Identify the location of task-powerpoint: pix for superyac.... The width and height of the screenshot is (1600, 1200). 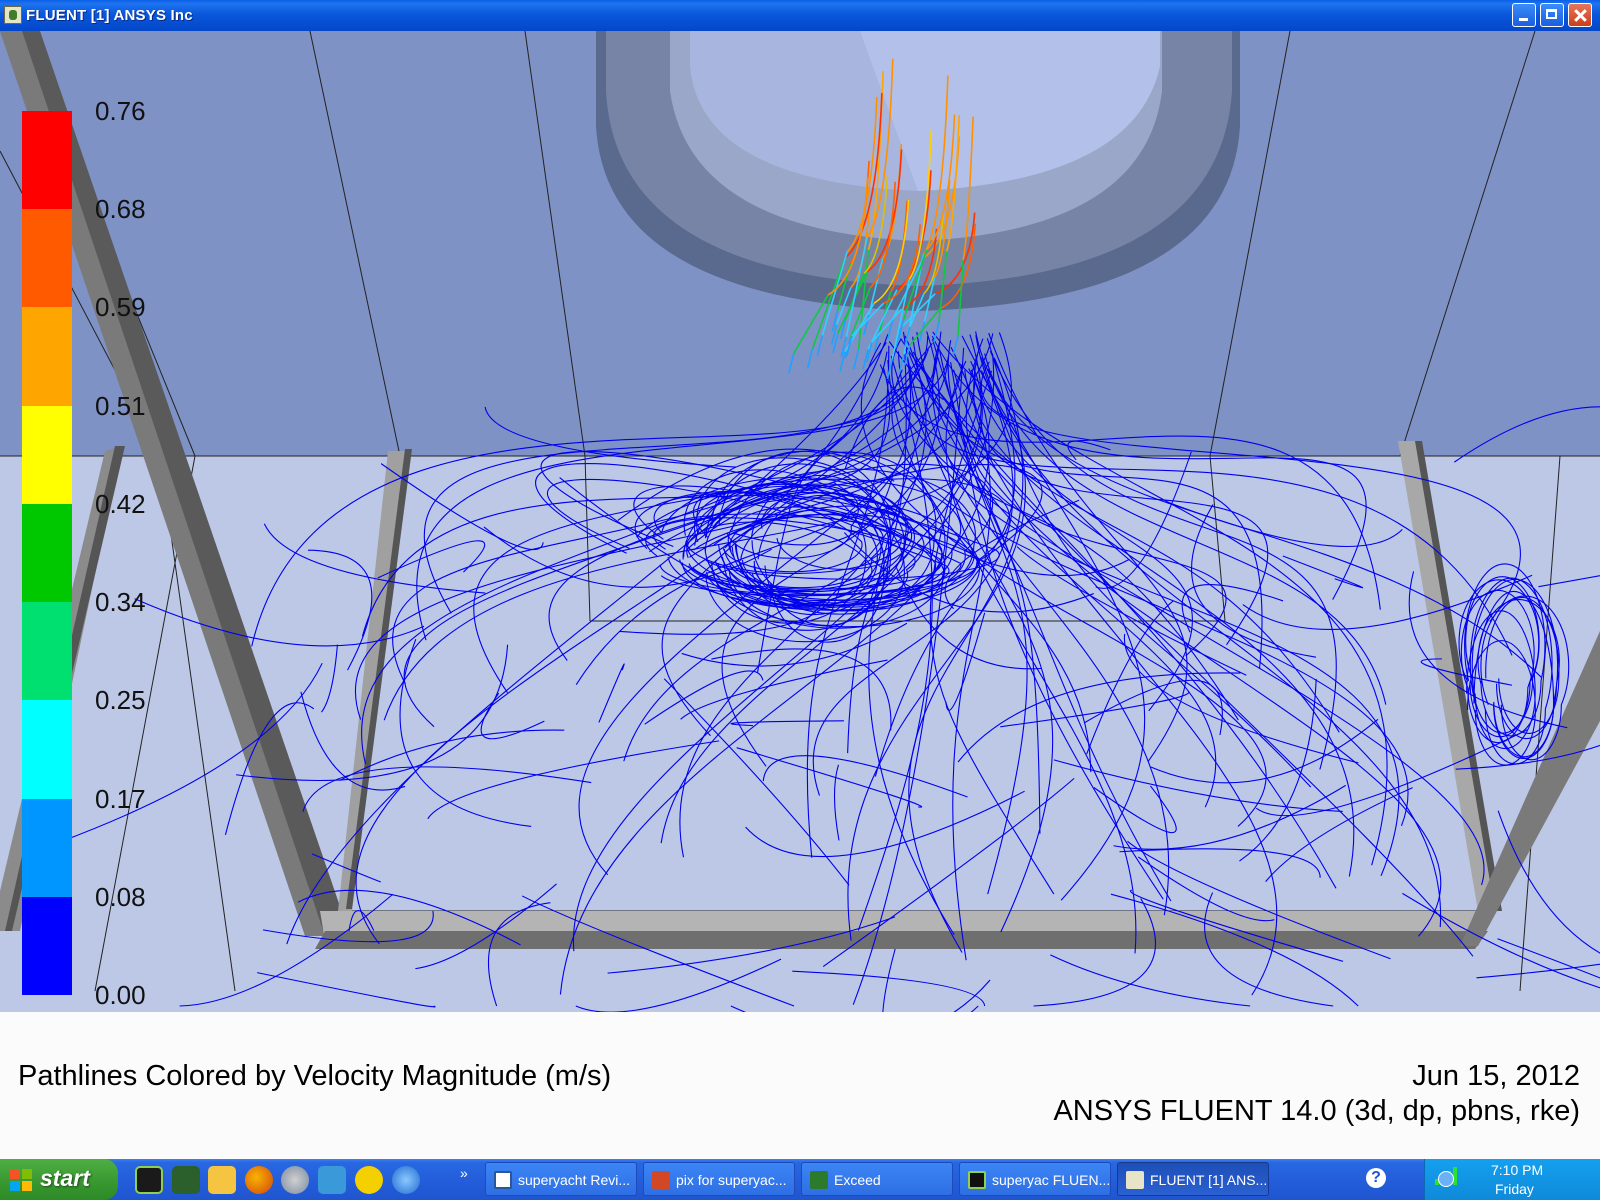
(719, 1179).